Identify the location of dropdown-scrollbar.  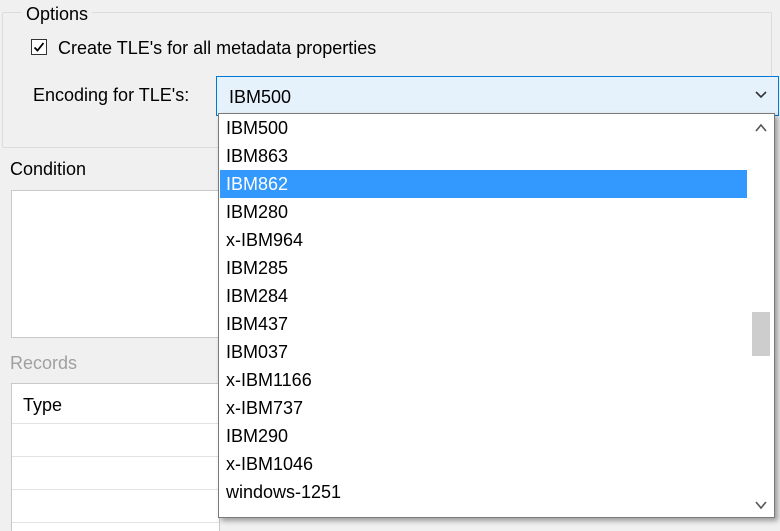
(760, 315).